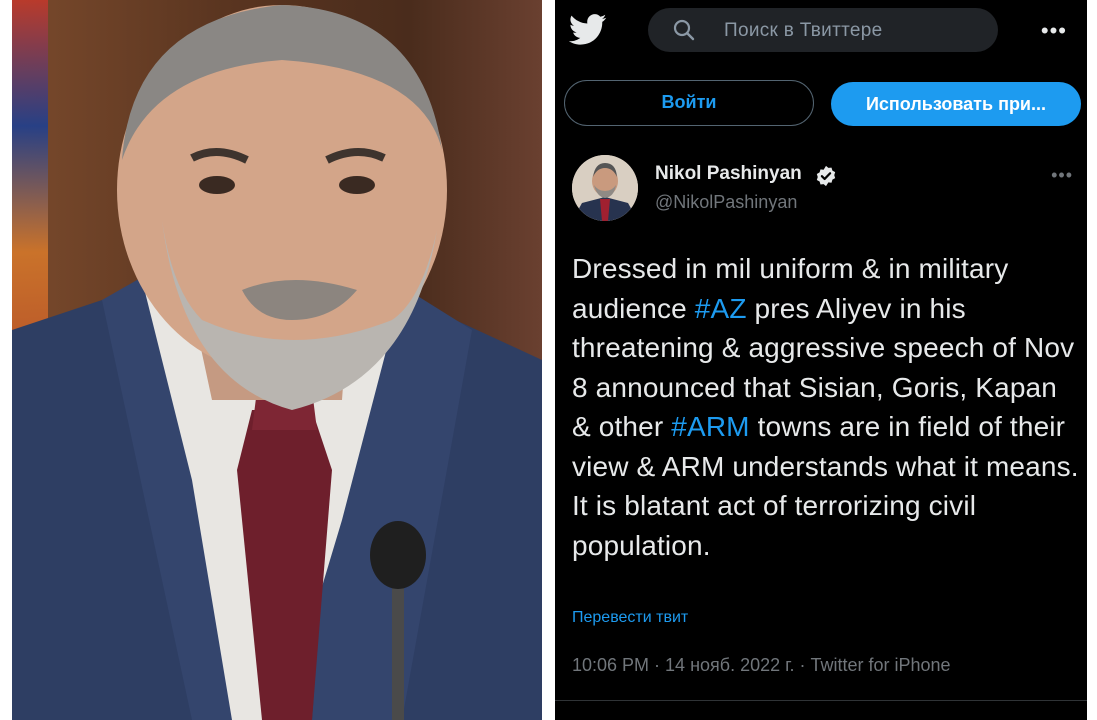 The width and height of the screenshot is (1097, 720). Describe the element at coordinates (803, 30) in the screenshot. I see `search-placeholder: Поиск в Твиттере` at that location.